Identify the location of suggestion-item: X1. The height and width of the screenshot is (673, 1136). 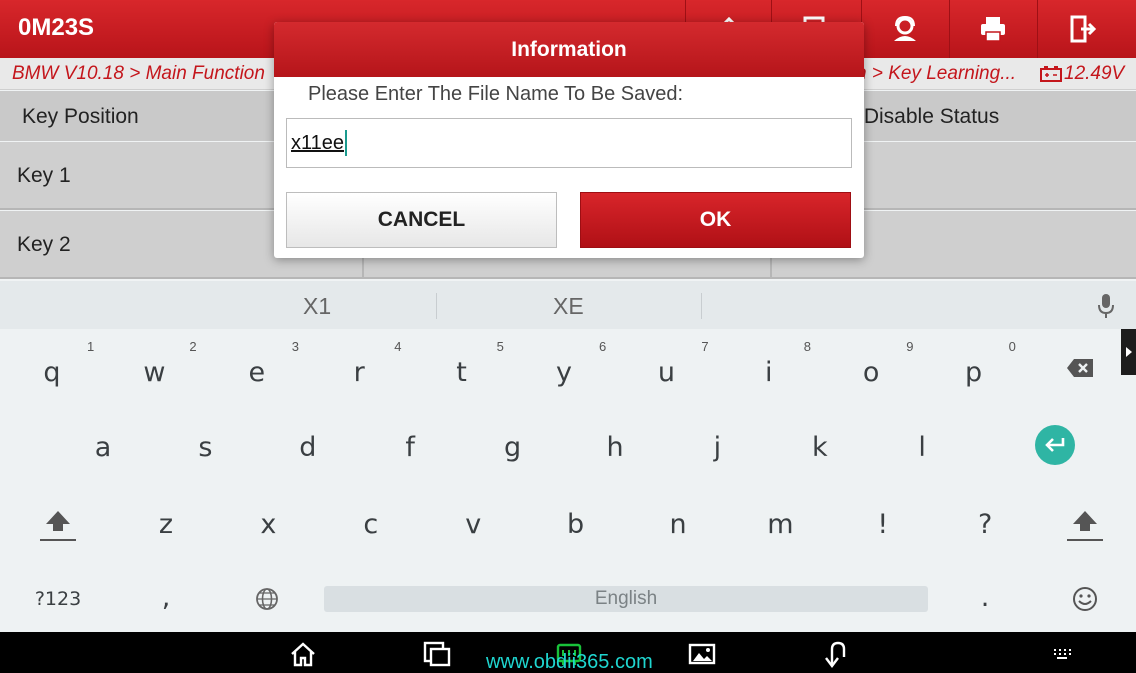
(317, 306).